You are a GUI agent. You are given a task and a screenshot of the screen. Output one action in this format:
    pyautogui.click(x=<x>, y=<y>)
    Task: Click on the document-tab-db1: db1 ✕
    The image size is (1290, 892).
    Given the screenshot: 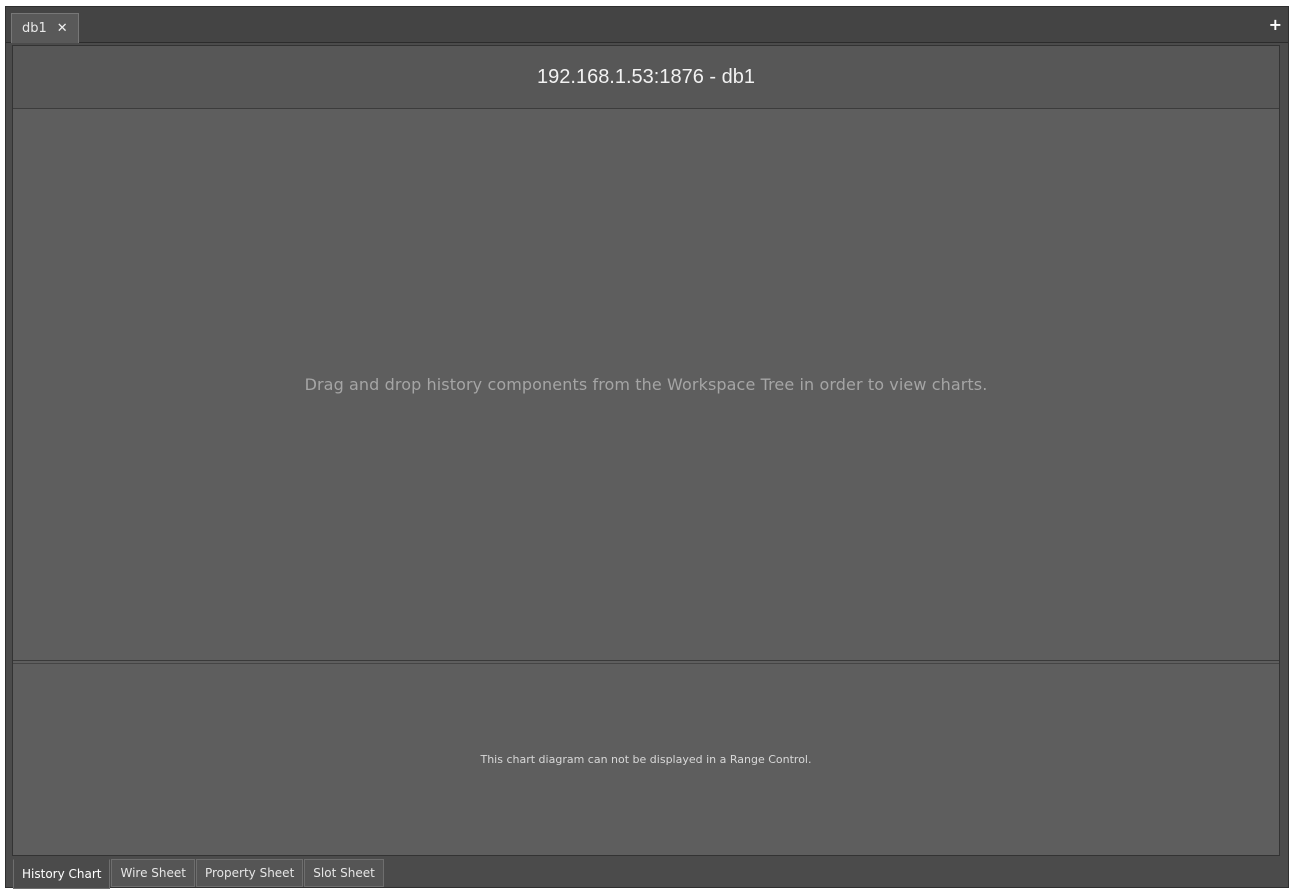 What is the action you would take?
    pyautogui.click(x=45, y=28)
    